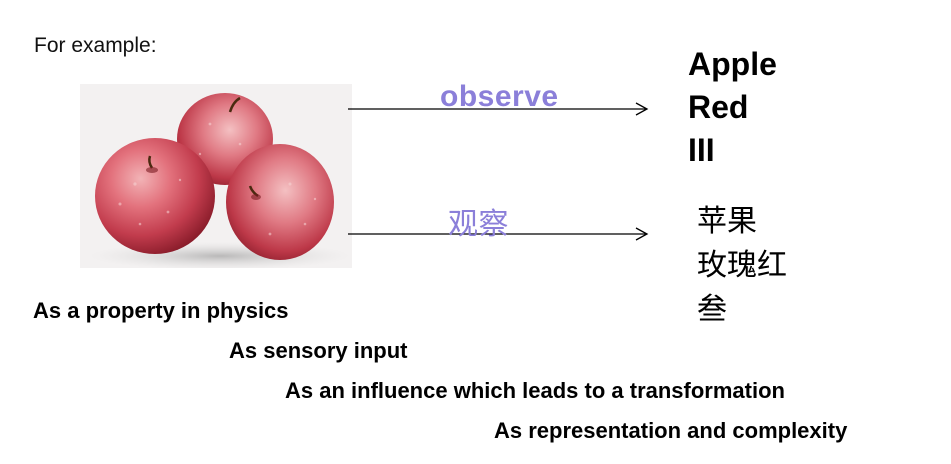  I want to click on apple-right, so click(280, 202).